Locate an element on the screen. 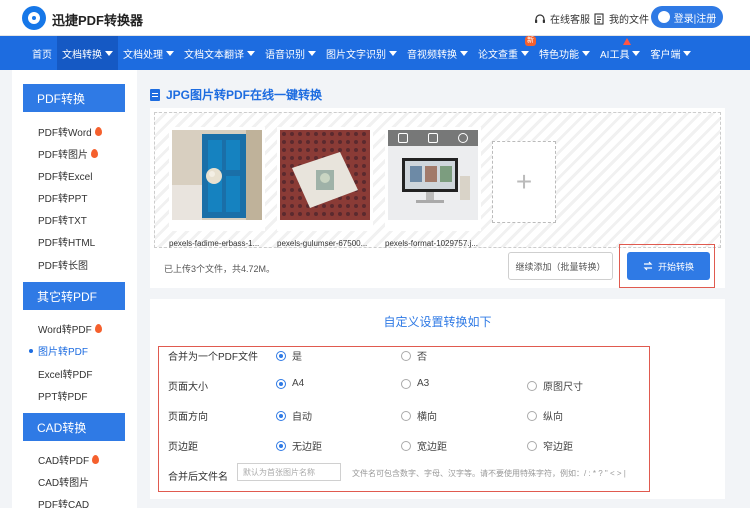 The width and height of the screenshot is (750, 508). hot-indicator-icon is located at coordinates (627, 41).